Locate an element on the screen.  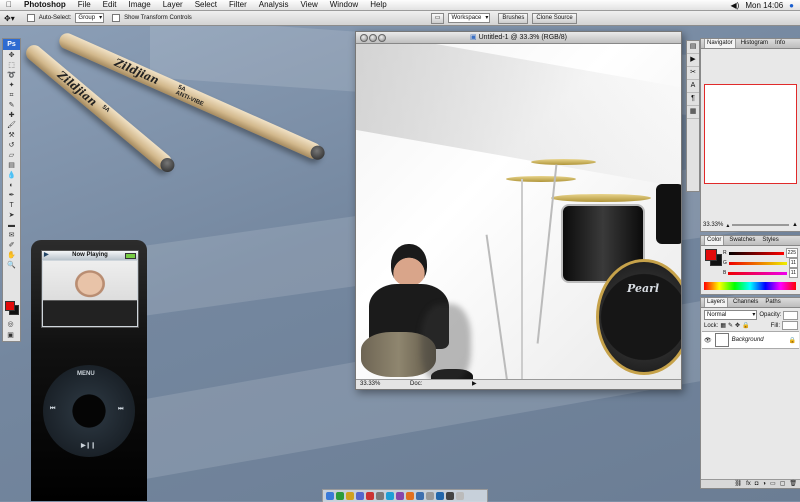
dodge-tool-icon: ◐ is located at coordinates (11, 185).